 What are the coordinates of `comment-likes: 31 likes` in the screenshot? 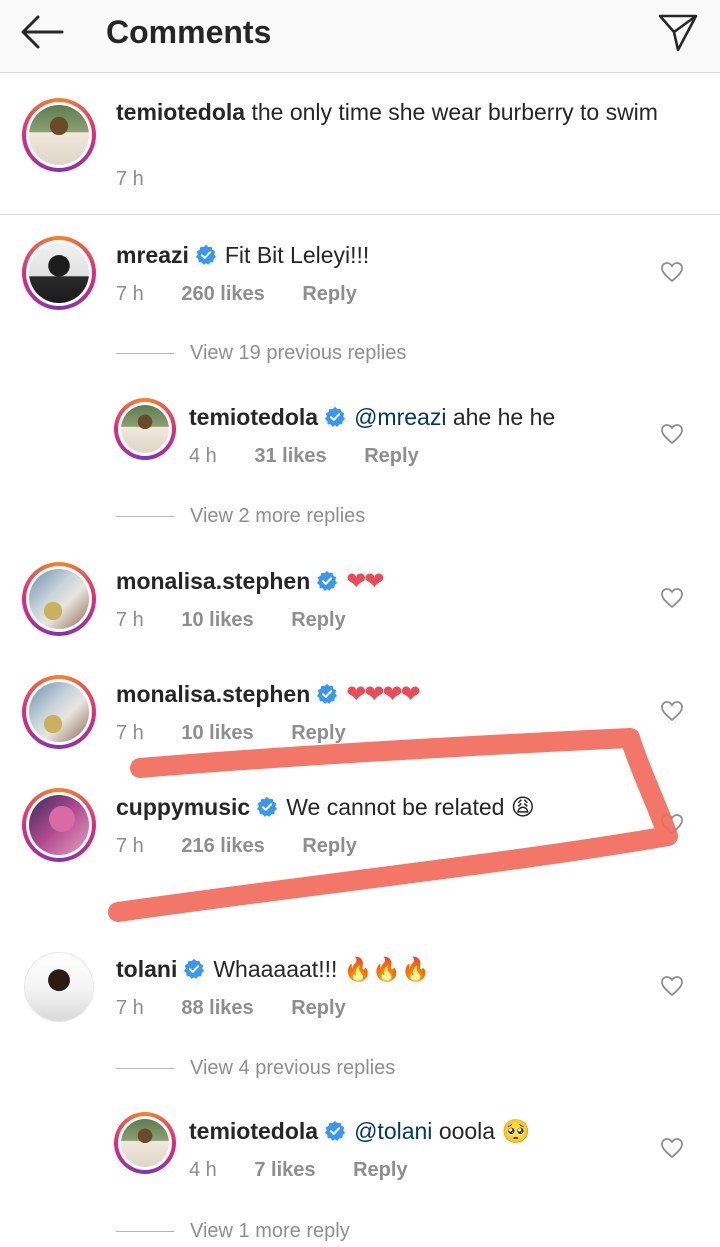 It's located at (290, 456).